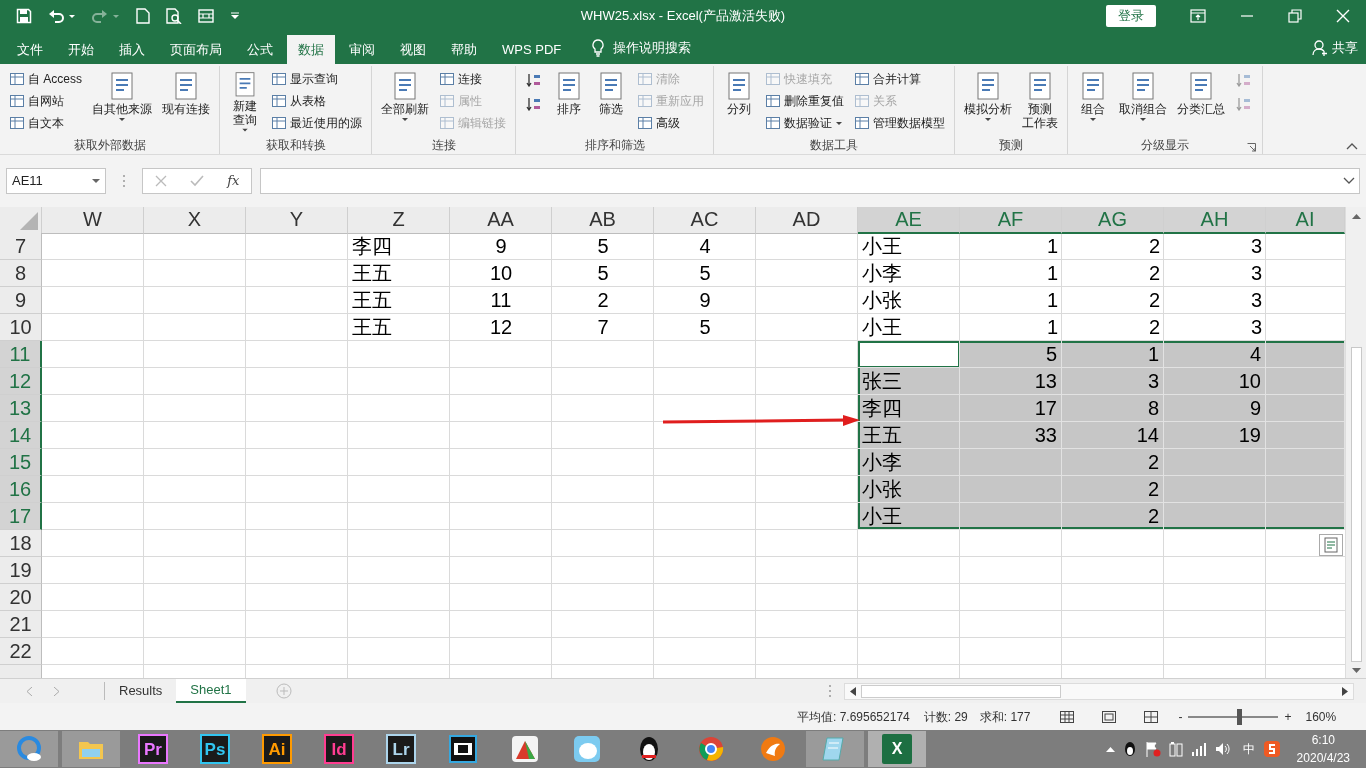 The height and width of the screenshot is (768, 1366). I want to click on table-cell: 14, so click(1113, 435).